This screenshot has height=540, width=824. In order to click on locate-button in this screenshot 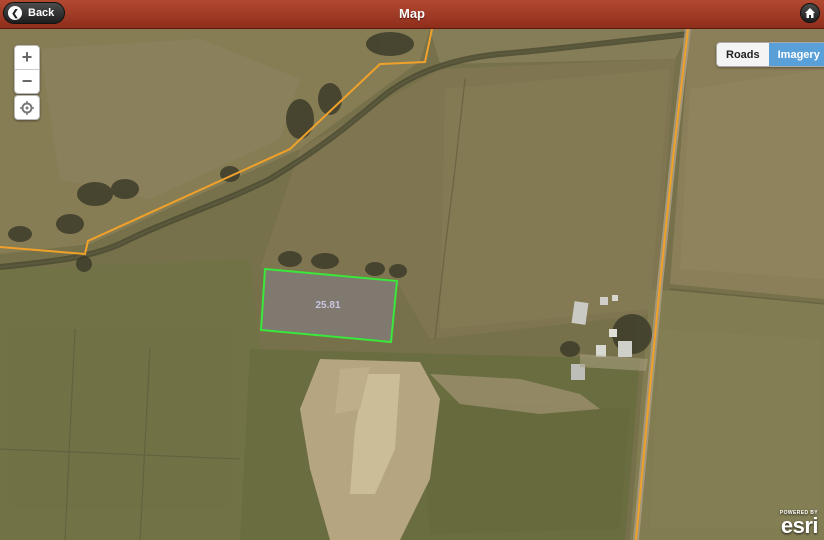, I will do `click(27, 107)`.